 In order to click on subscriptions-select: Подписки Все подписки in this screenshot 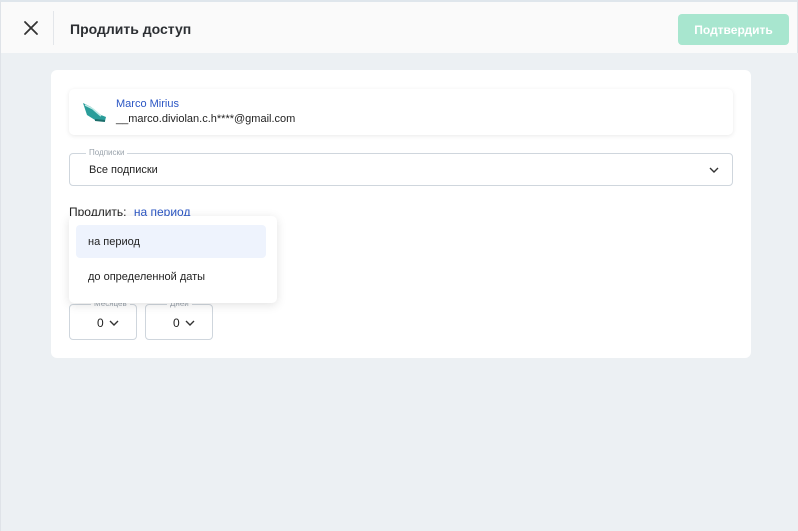, I will do `click(401, 167)`.